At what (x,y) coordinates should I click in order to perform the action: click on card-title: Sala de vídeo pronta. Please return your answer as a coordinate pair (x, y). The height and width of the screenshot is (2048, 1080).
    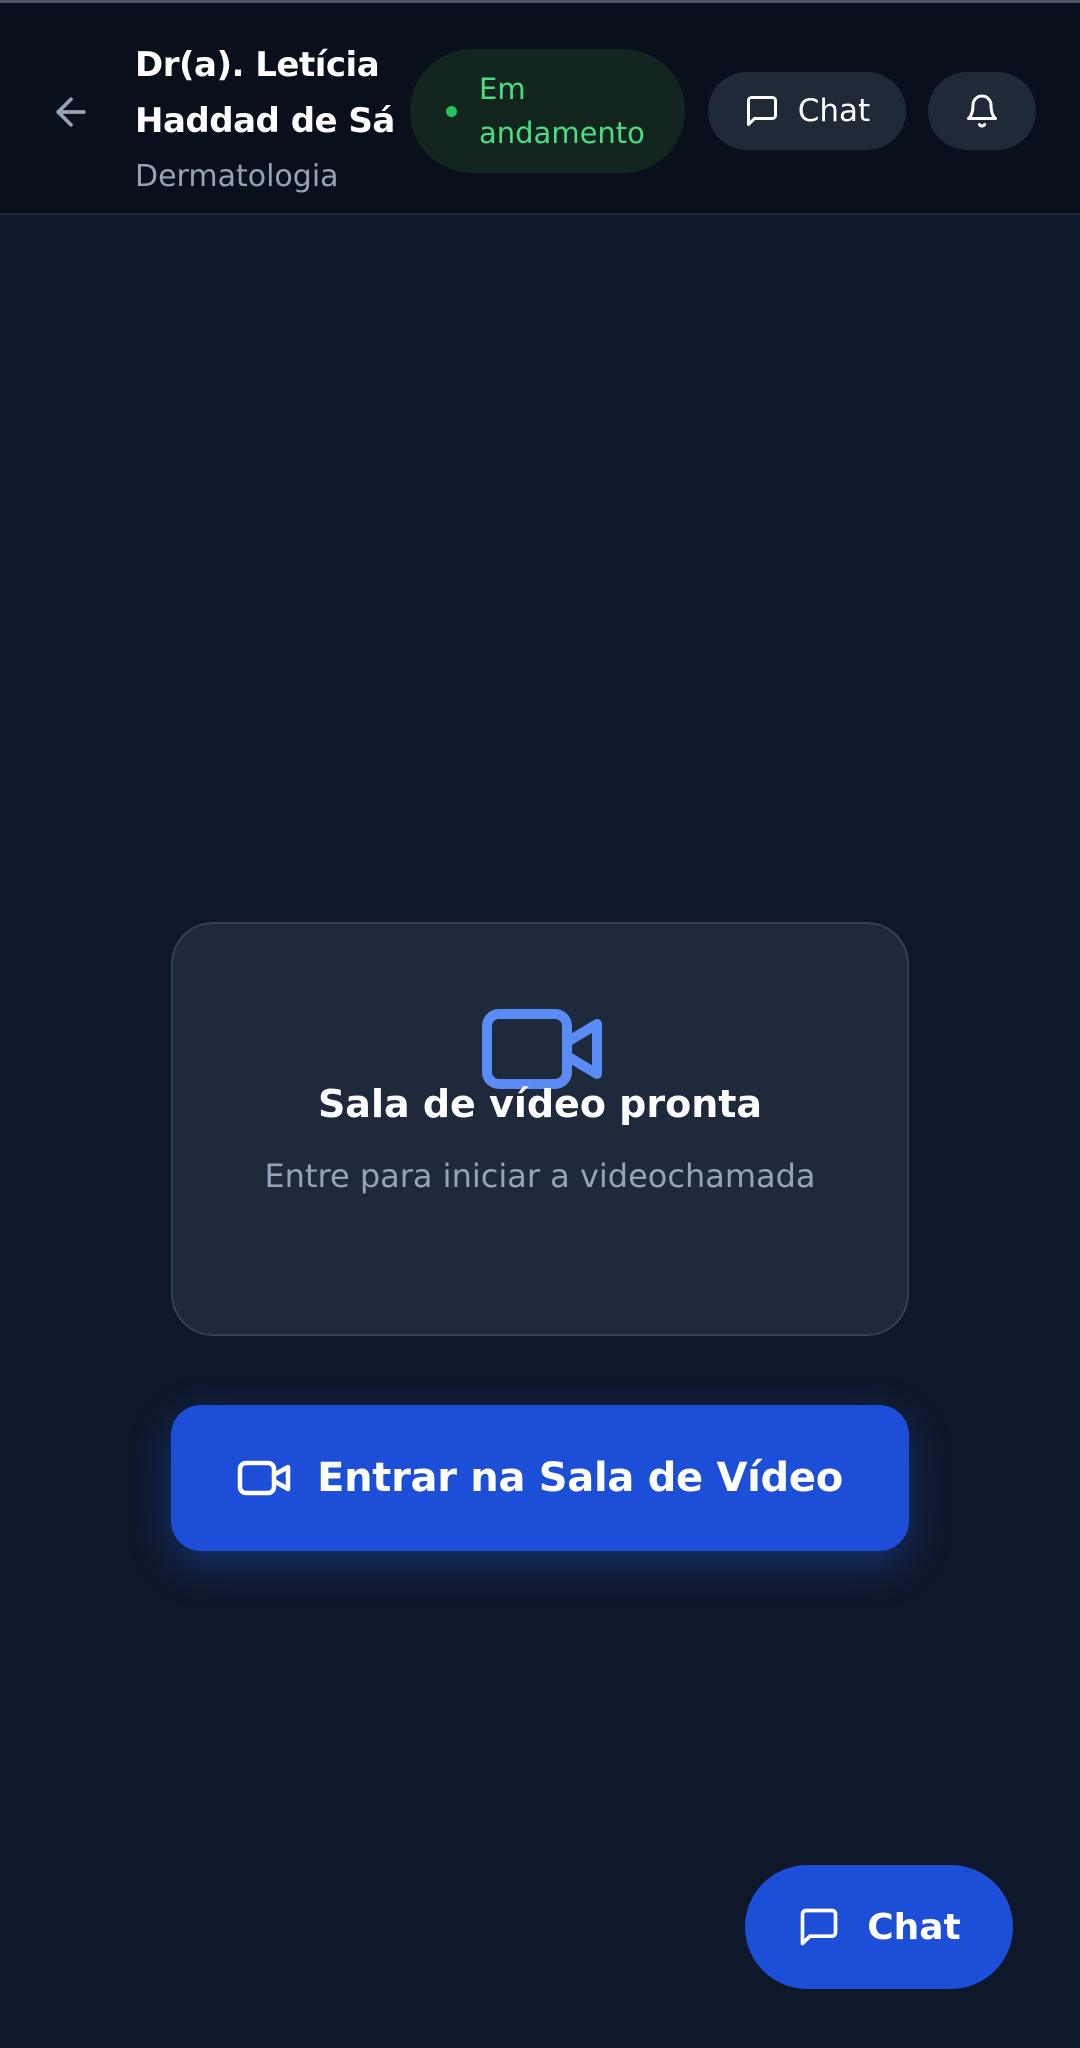
    Looking at the image, I should click on (540, 1104).